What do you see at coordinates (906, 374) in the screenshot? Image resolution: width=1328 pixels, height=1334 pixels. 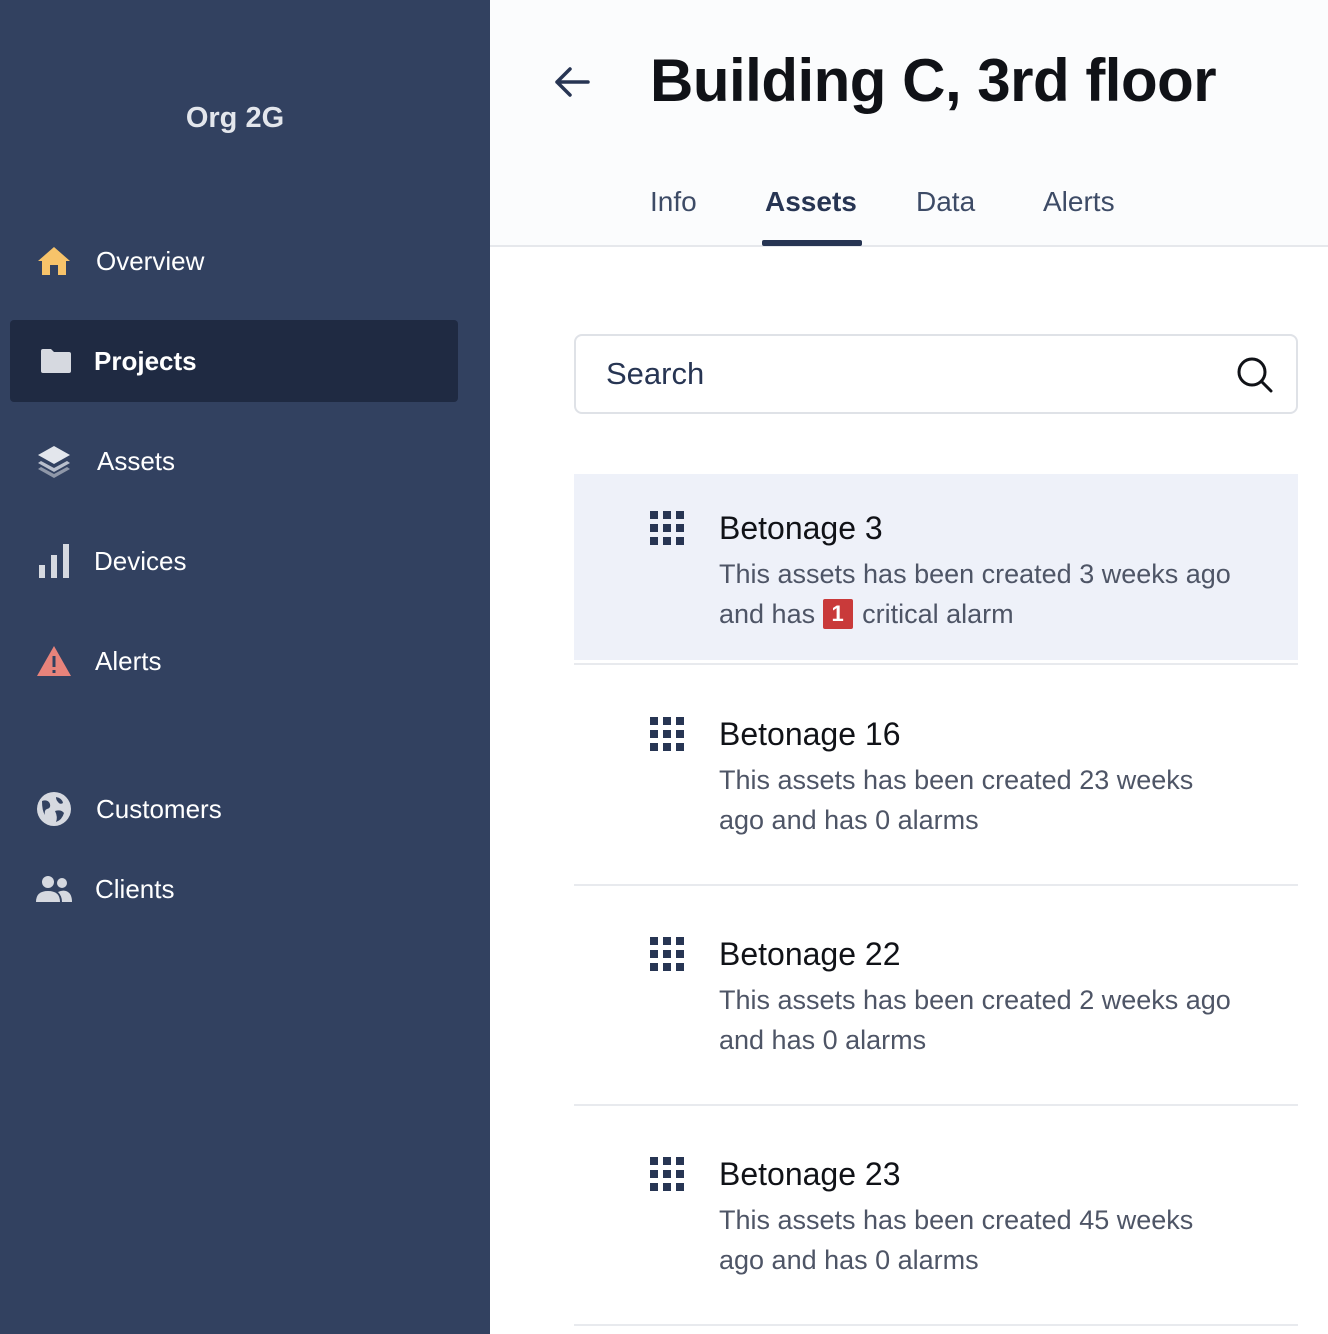 I see `search-input` at bounding box center [906, 374].